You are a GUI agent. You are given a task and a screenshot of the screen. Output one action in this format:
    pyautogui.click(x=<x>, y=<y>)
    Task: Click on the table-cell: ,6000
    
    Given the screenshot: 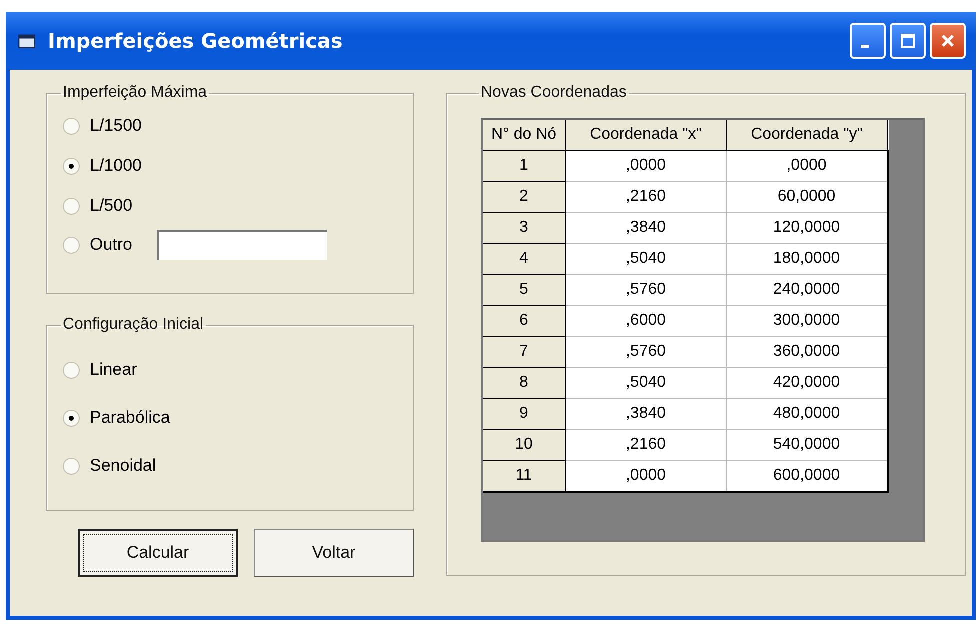 What is the action you would take?
    pyautogui.click(x=646, y=321)
    